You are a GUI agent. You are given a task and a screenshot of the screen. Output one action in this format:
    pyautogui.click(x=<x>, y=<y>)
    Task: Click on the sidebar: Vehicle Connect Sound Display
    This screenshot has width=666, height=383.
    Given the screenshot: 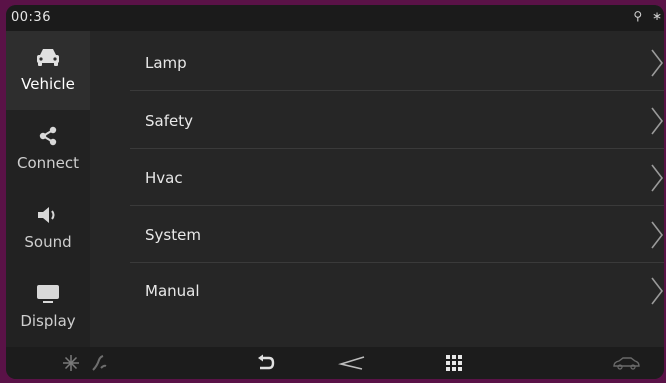 What is the action you would take?
    pyautogui.click(x=48, y=189)
    